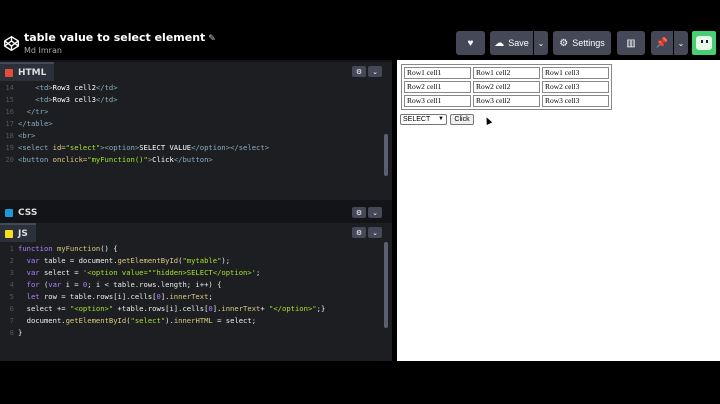  Describe the element at coordinates (9, 123) in the screenshot. I see `line-number: 17` at that location.